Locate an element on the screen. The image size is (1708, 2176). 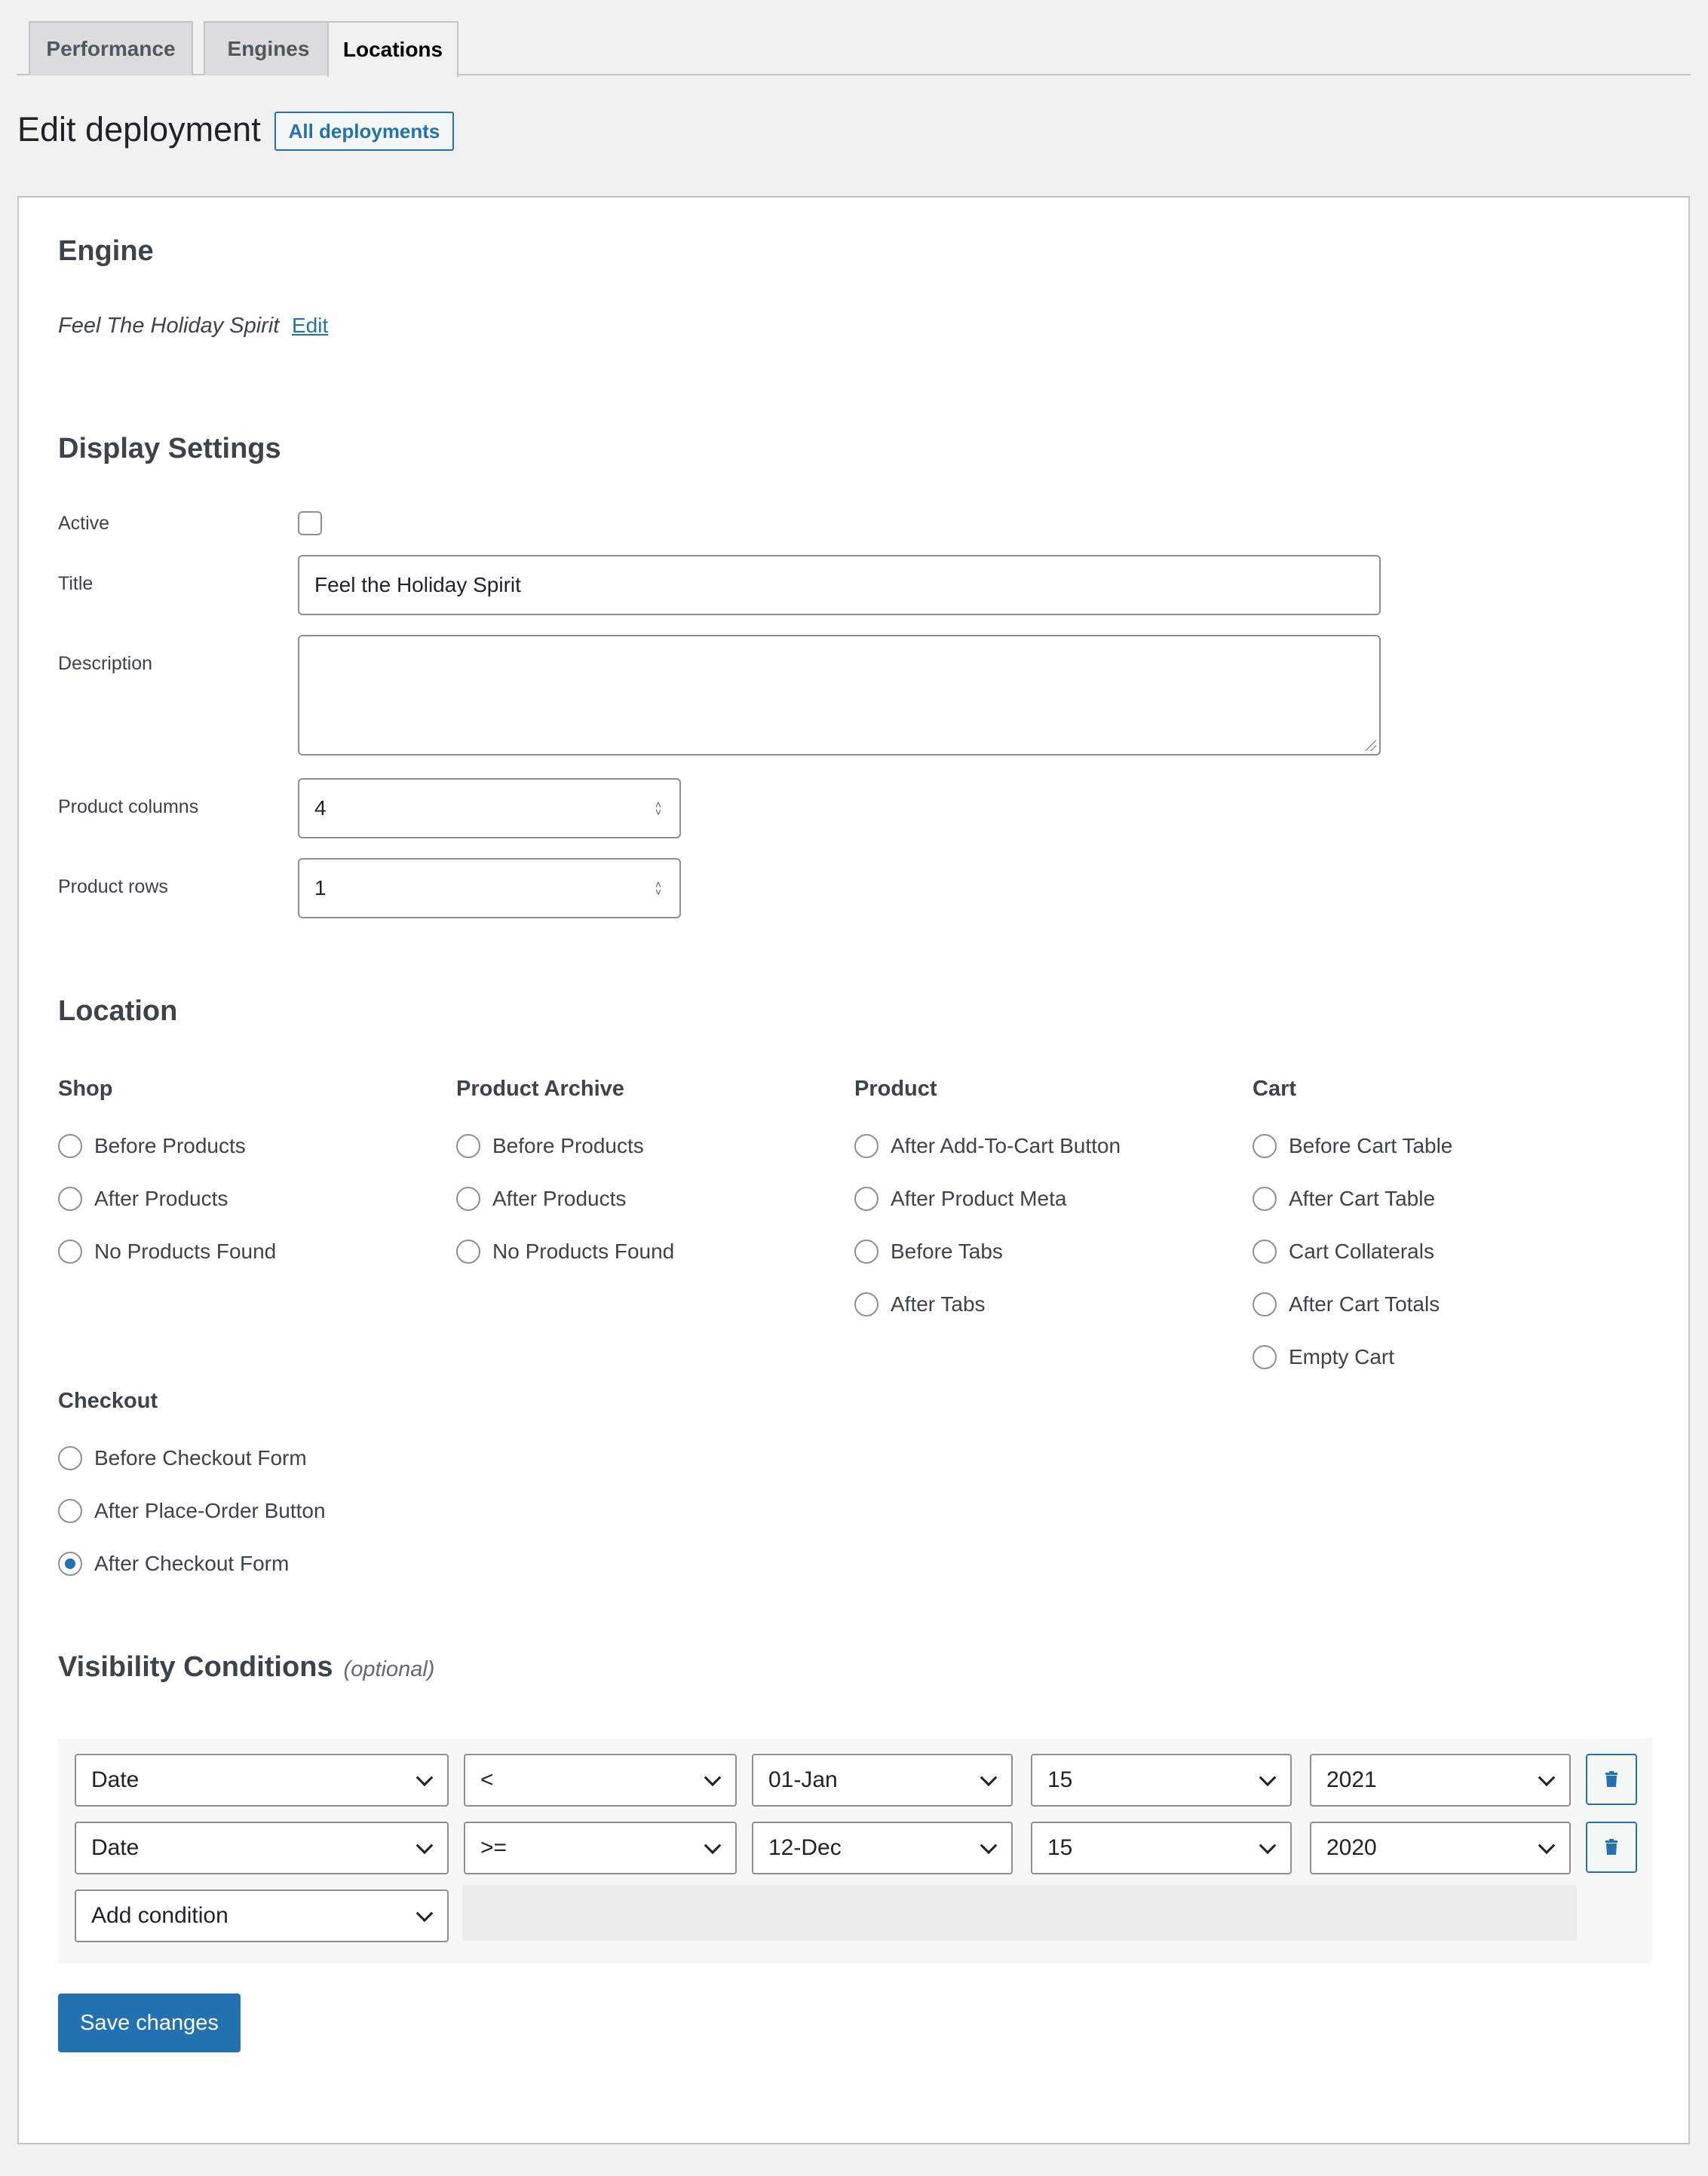
engine-name: Feel The Holiday Spirit is located at coordinates (169, 326).